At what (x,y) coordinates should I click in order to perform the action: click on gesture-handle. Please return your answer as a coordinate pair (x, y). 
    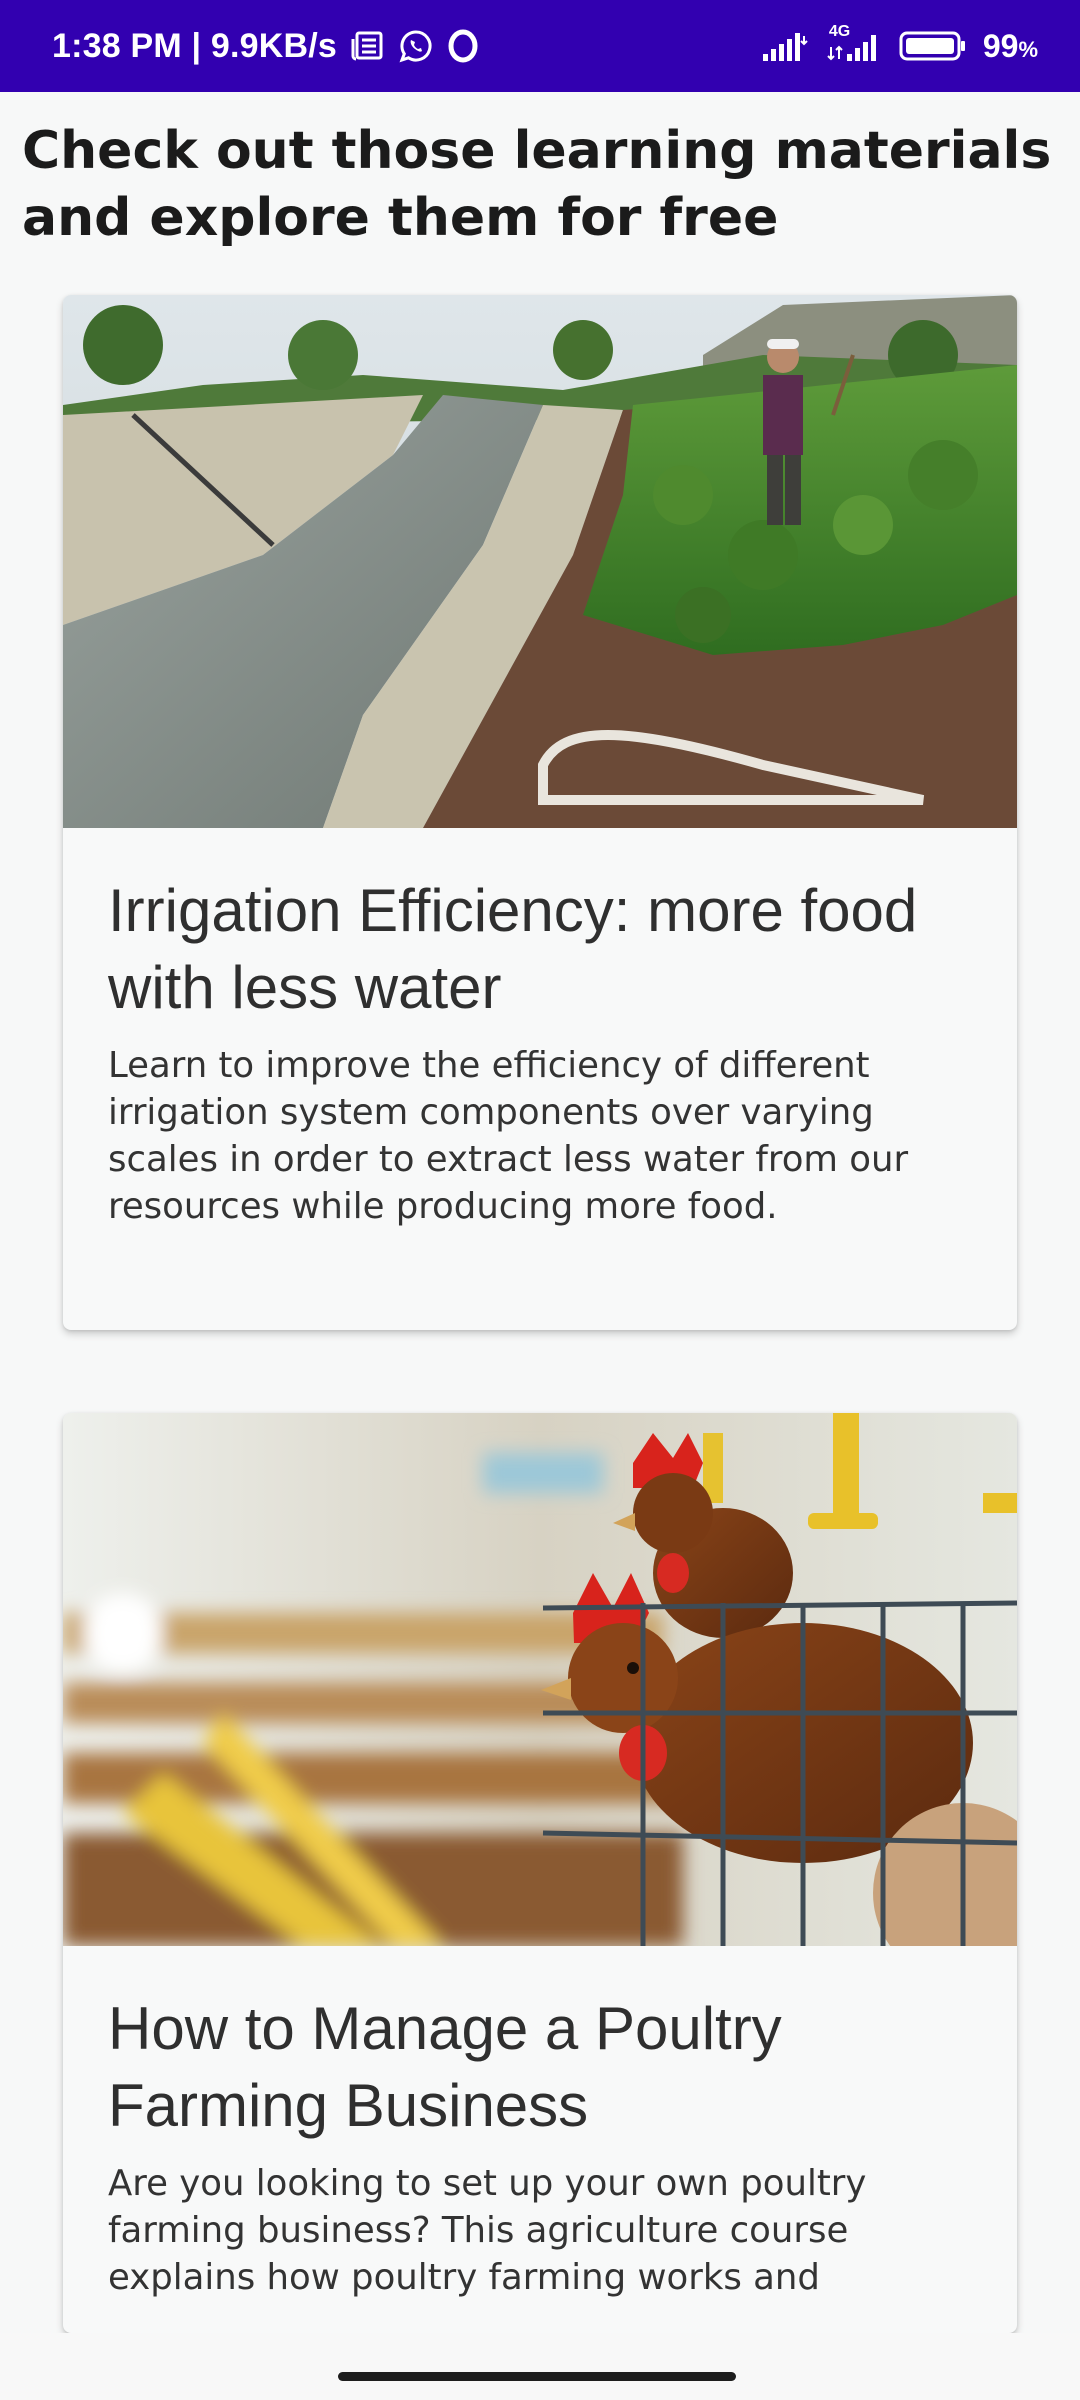
    Looking at the image, I should click on (537, 2376).